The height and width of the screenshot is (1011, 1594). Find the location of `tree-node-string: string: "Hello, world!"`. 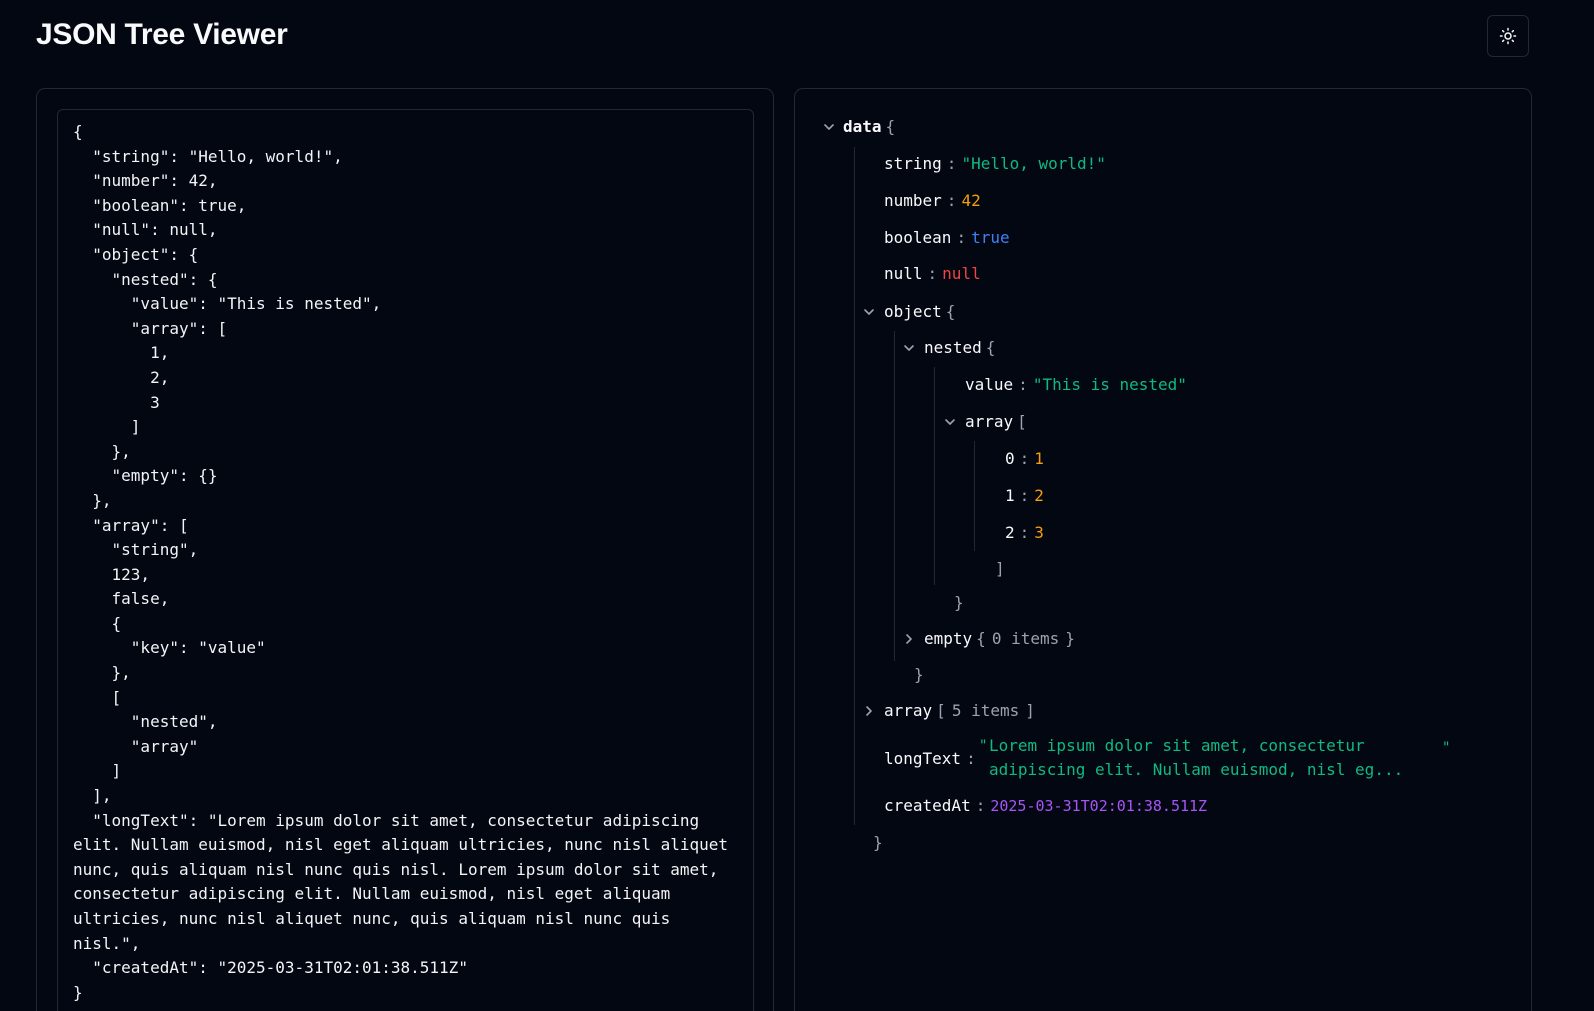

tree-node-string: string: "Hello, world!" is located at coordinates (995, 164).